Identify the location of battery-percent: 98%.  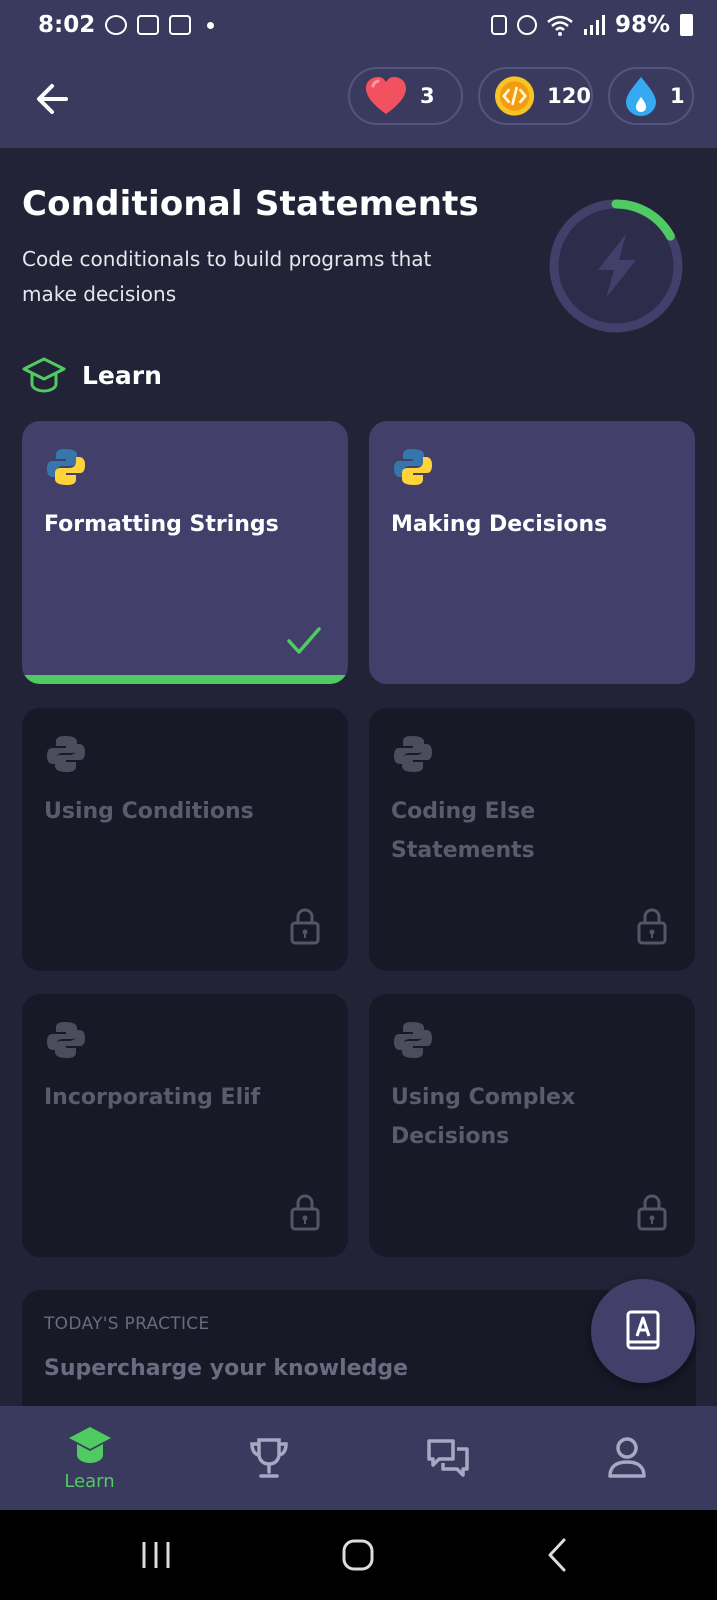
(642, 25).